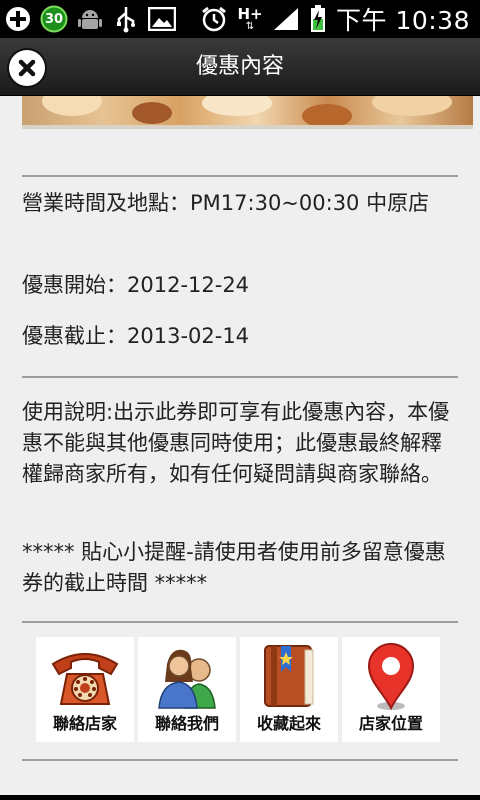 The width and height of the screenshot is (480, 800). Describe the element at coordinates (162, 19) in the screenshot. I see `image-icon` at that location.